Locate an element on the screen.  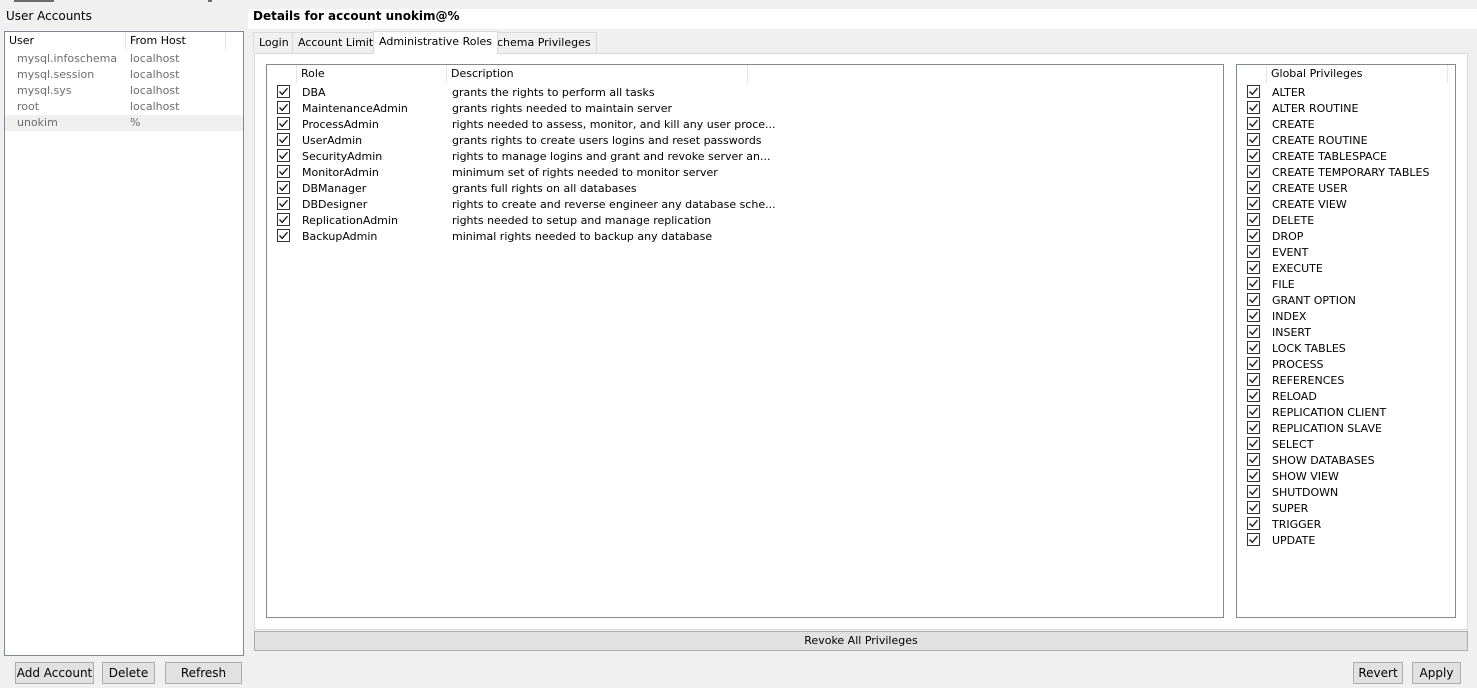
column-header-user: User is located at coordinates (65, 41).